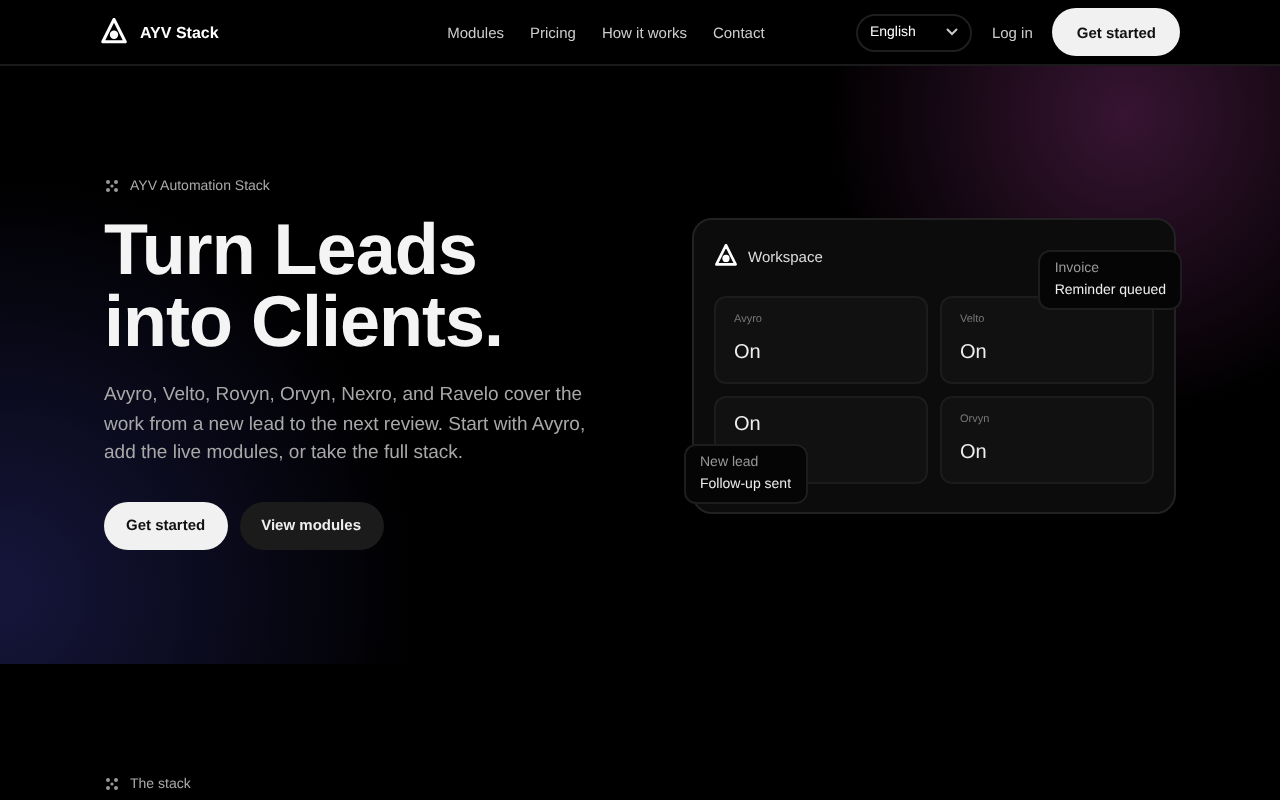 The height and width of the screenshot is (800, 1280). What do you see at coordinates (346, 425) in the screenshot?
I see `hero-description: Avyro, Velto, Rovyn, Orvyn, Nexro, and Ravelo cover the work from a new lead to the next review. Start with Avyro, add the live modules, or take the full stack.` at bounding box center [346, 425].